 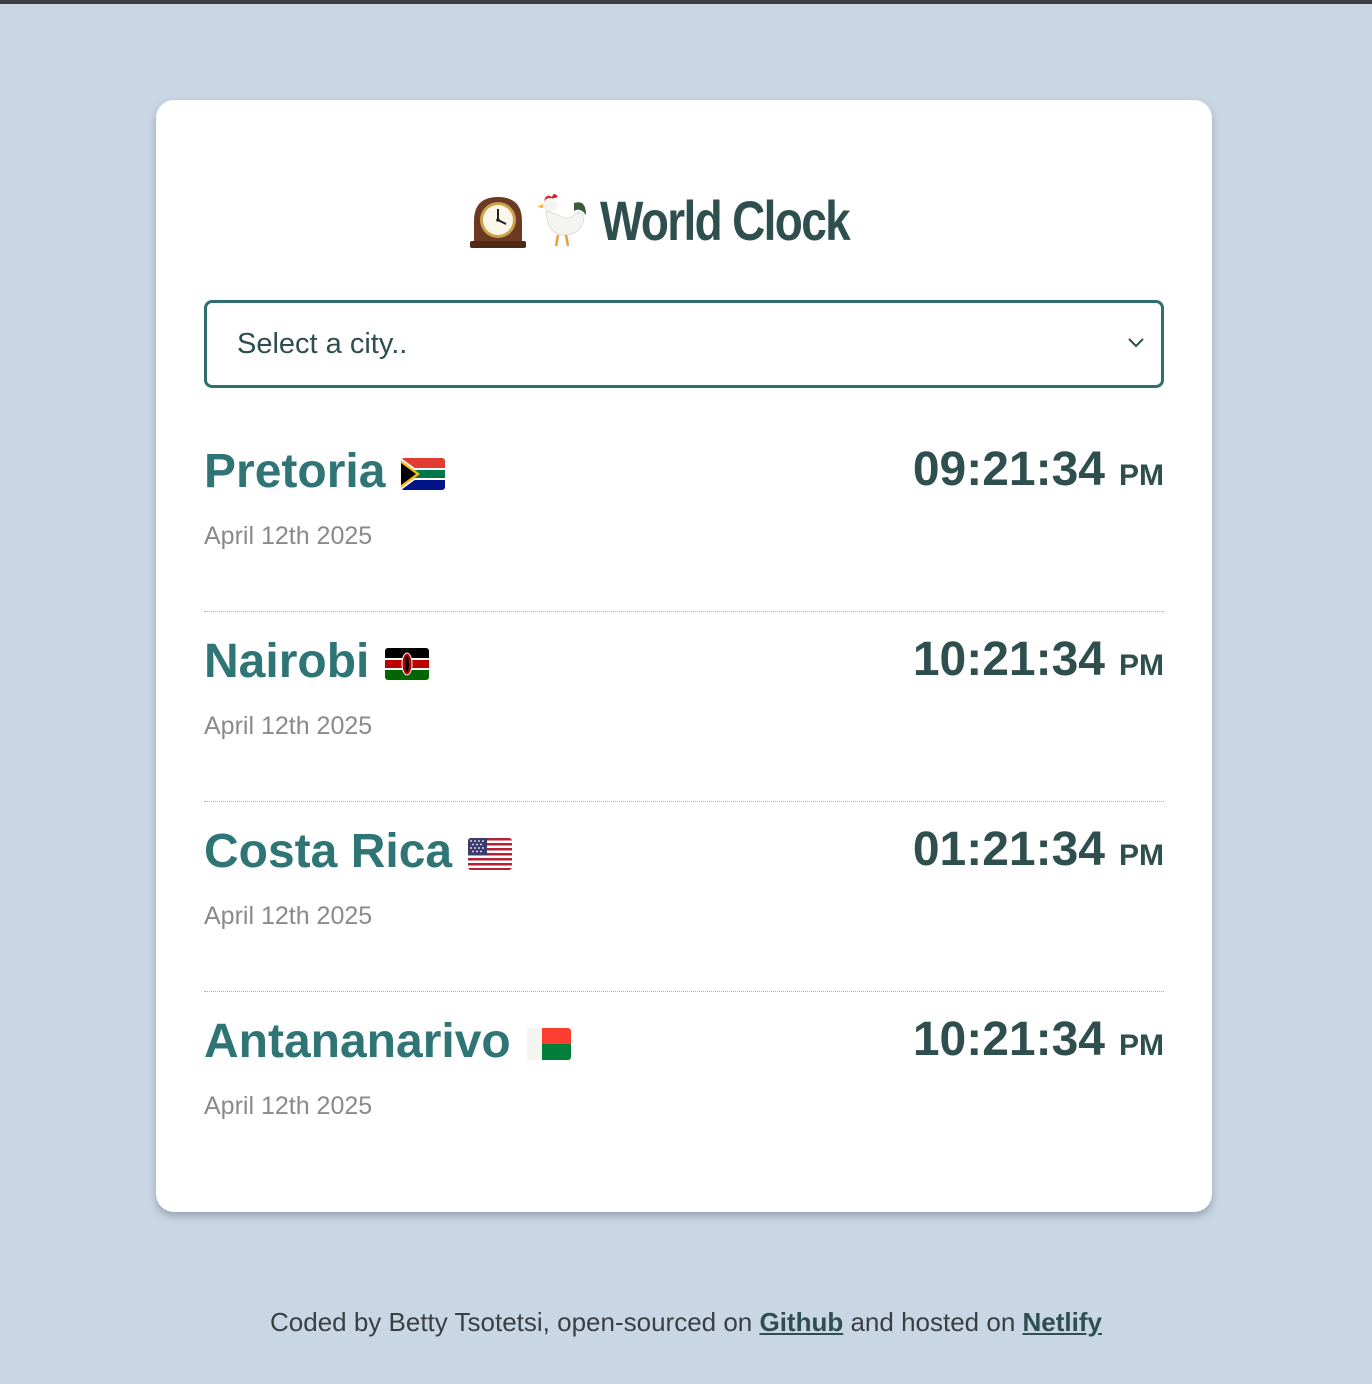 What do you see at coordinates (490, 854) in the screenshot?
I see `usa-flag-icon` at bounding box center [490, 854].